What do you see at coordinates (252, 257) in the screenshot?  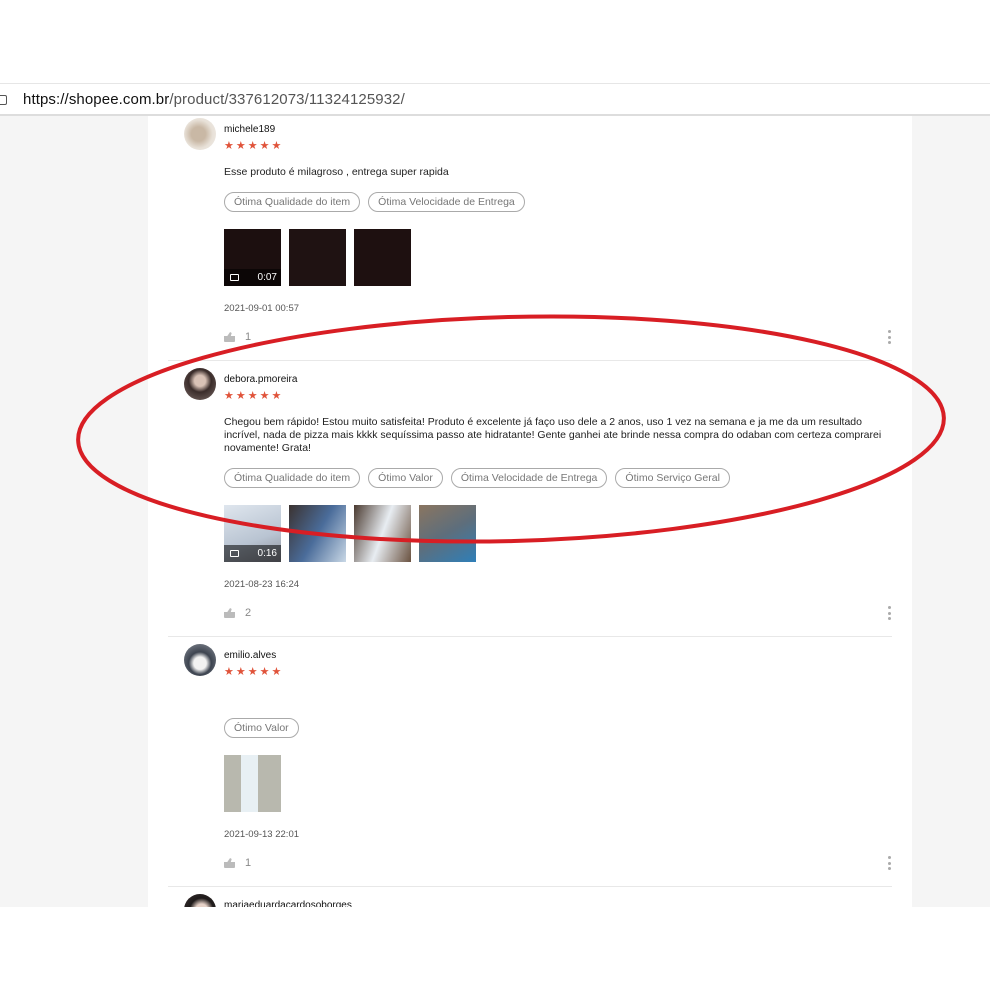 I see `review-video-thumbnail: 0:07` at bounding box center [252, 257].